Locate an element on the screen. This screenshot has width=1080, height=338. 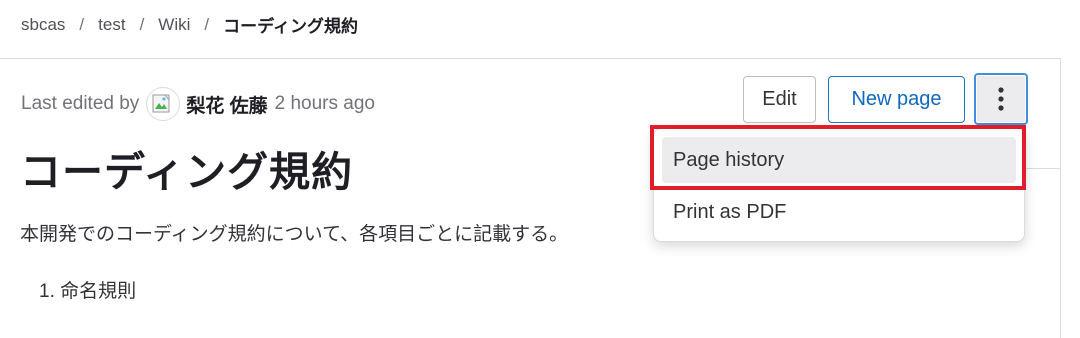
broken-image-icon is located at coordinates (161, 103).